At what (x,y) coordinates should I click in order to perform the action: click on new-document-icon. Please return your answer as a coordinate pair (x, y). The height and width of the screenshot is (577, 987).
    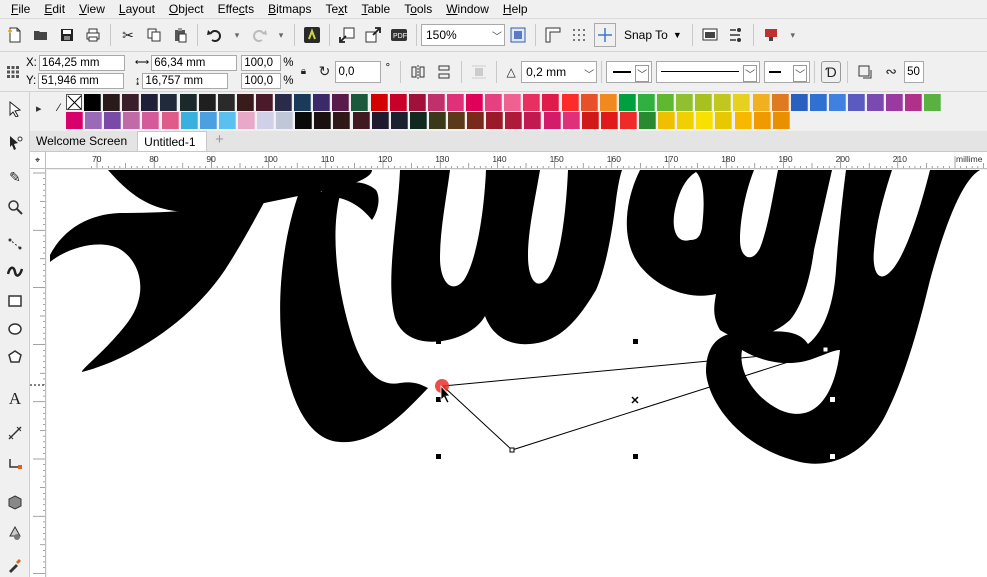
    Looking at the image, I should click on (15, 35).